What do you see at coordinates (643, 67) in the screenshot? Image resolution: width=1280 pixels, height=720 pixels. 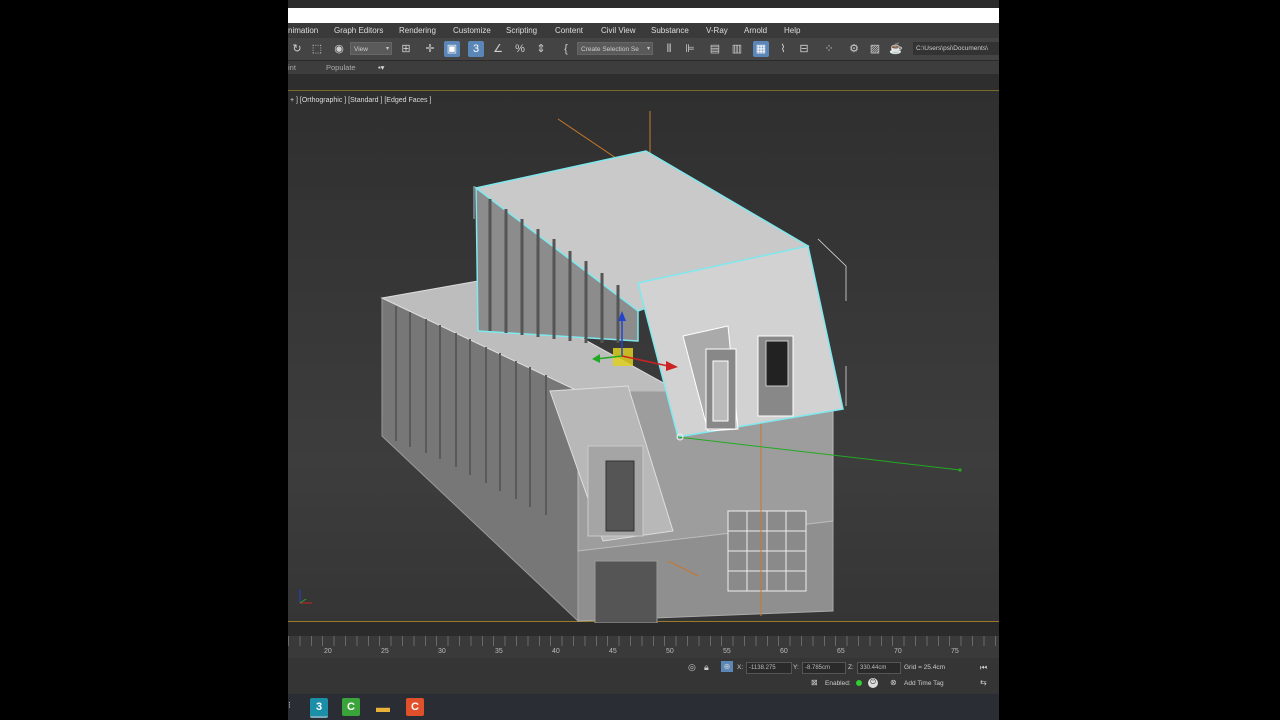 I see `ribbon-tabs: int Populate ▪▾` at bounding box center [643, 67].